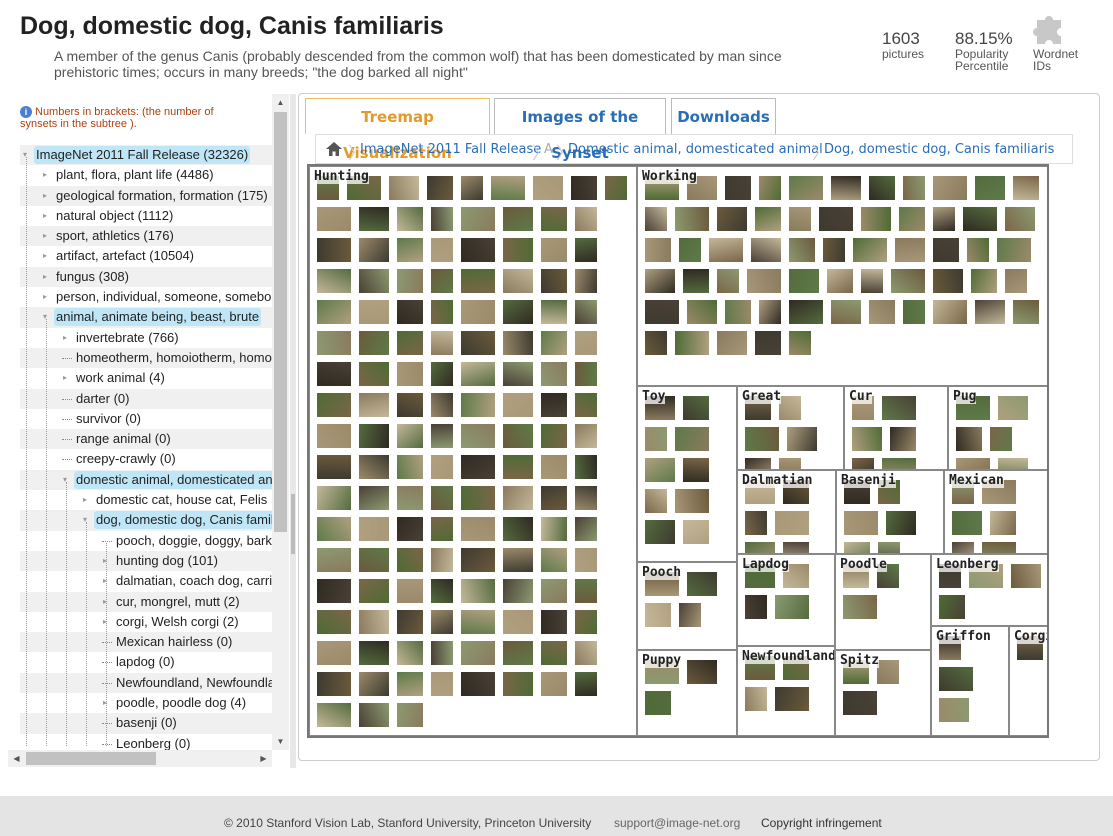 The width and height of the screenshot is (1113, 836). What do you see at coordinates (92, 277) in the screenshot?
I see `tree-node-label: fungus (308)` at bounding box center [92, 277].